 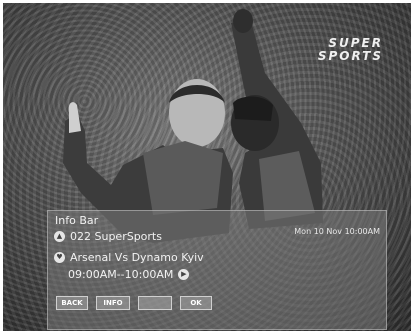 I want to click on right-arrow-icon: ▶, so click(x=184, y=274).